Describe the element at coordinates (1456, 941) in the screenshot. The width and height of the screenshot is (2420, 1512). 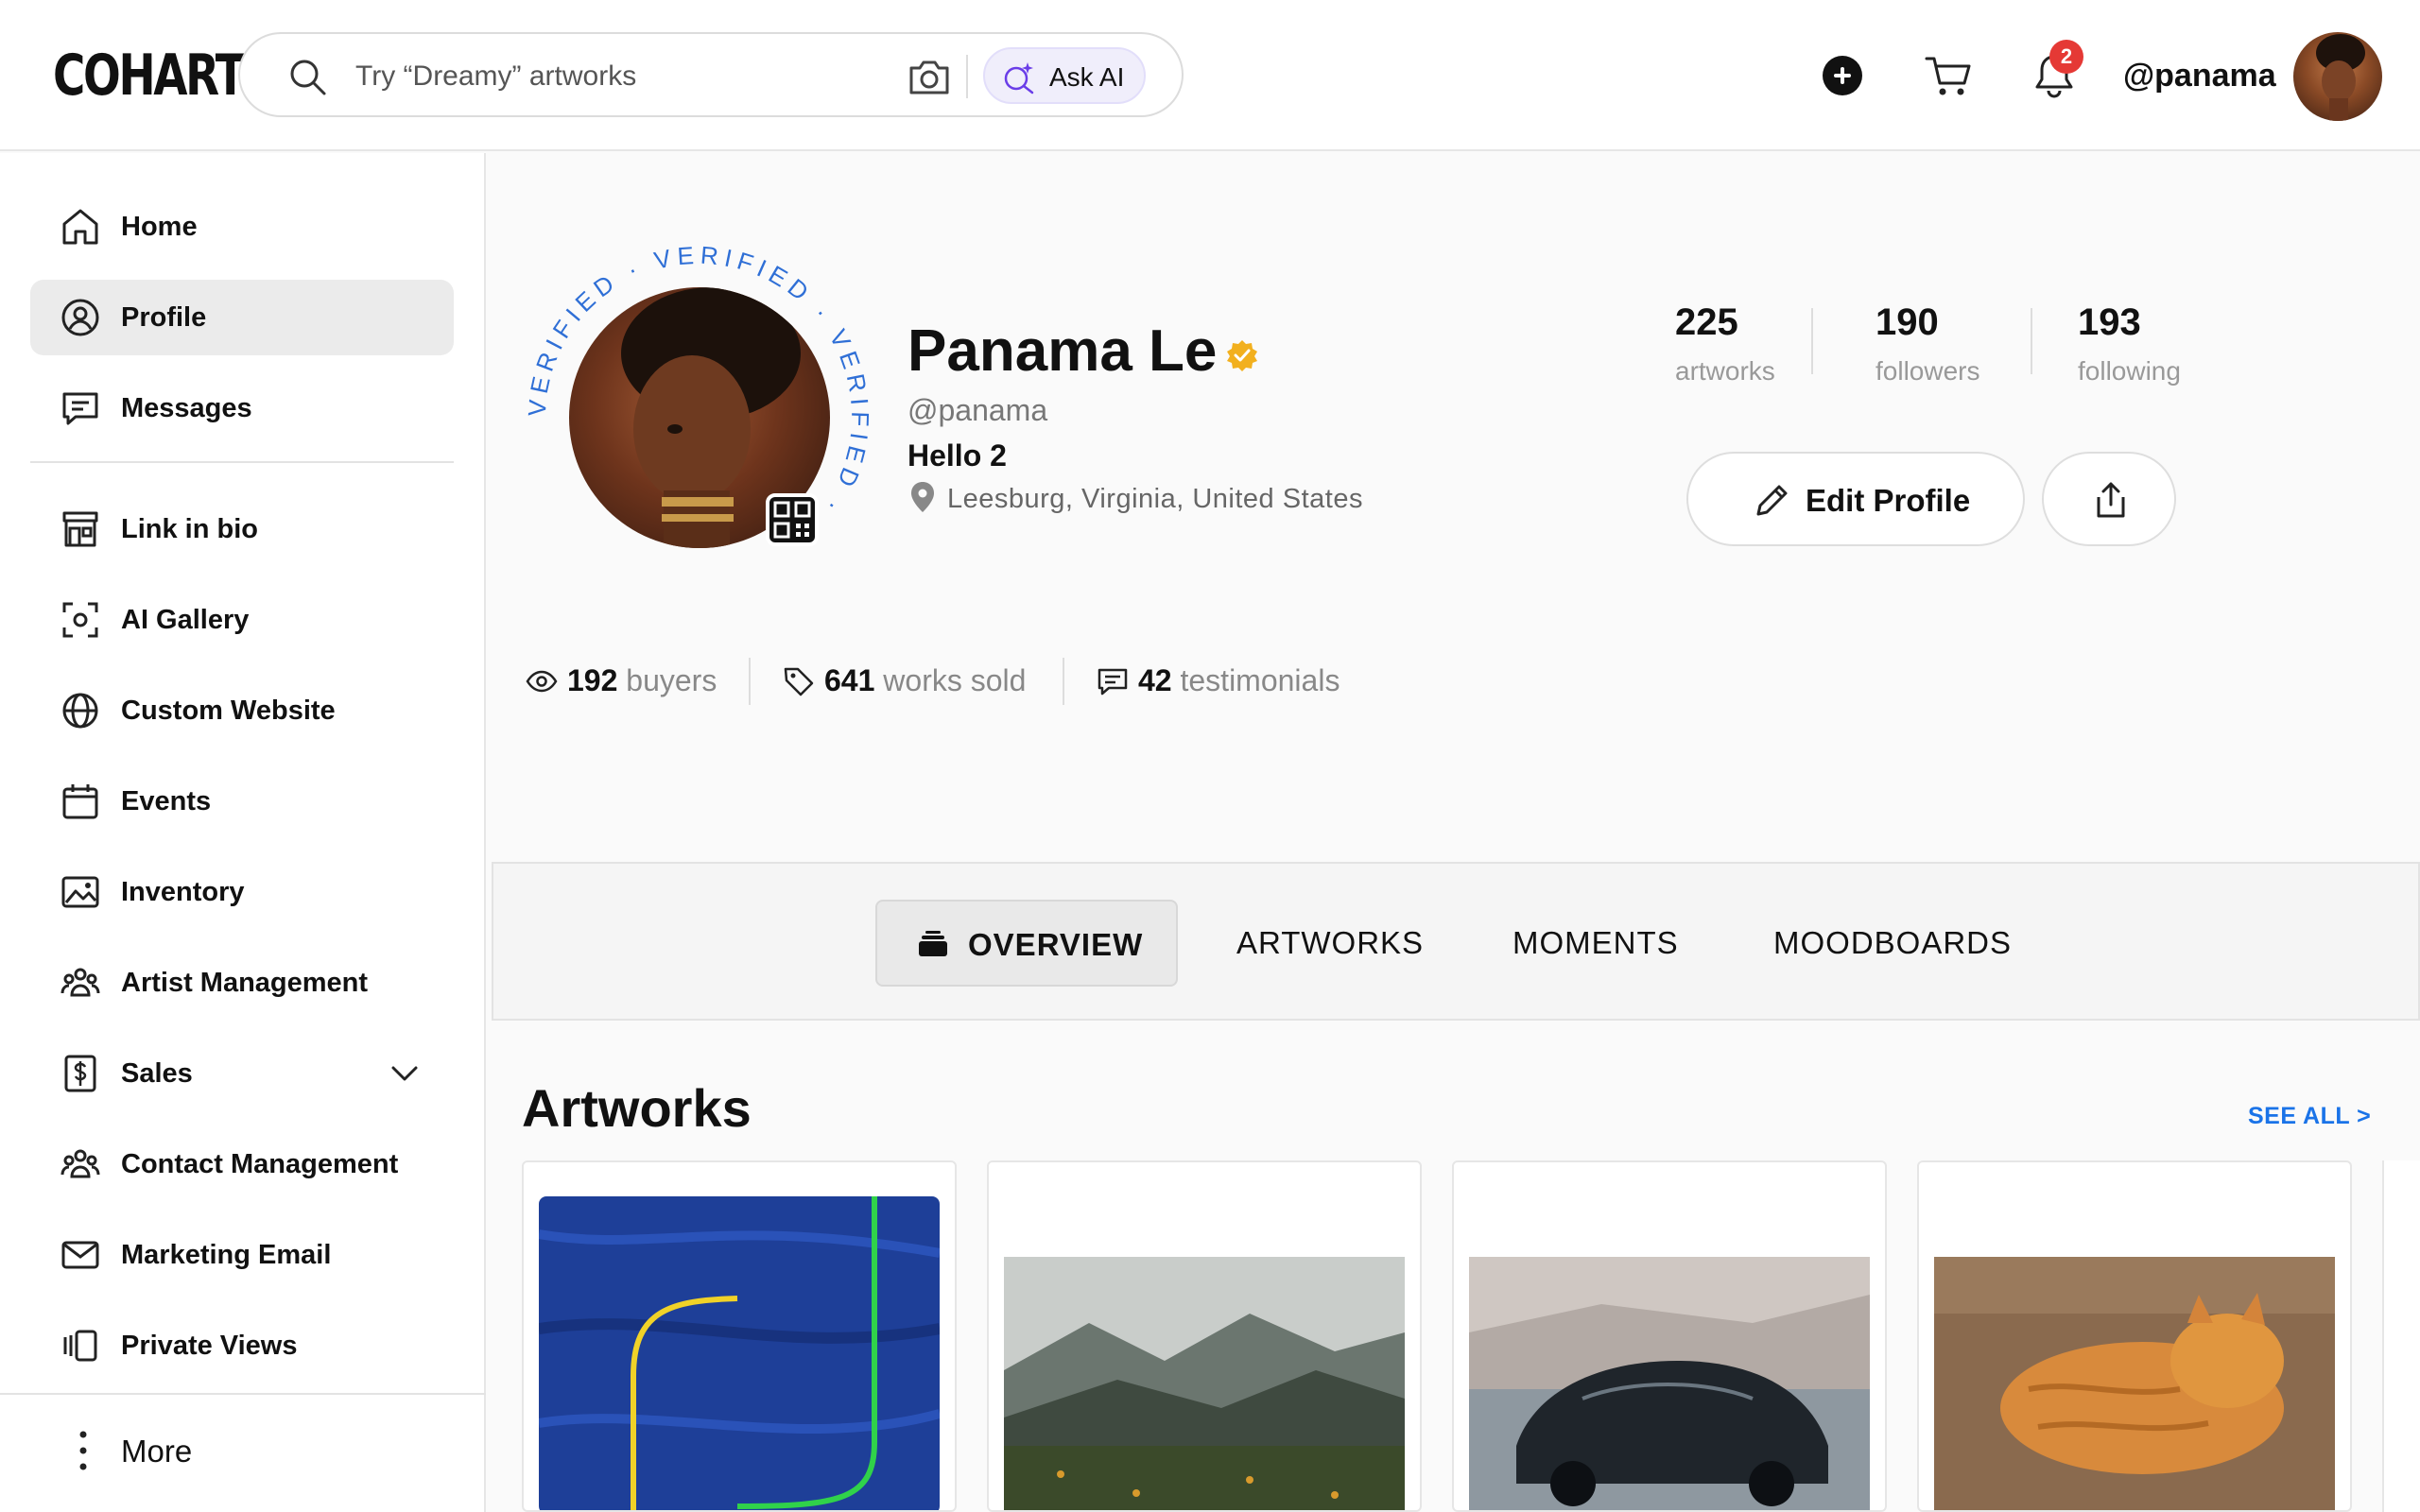
I see `profile-tabs: OVERVIEW ARTWORKS MOMENTS MOODBOARDS` at that location.